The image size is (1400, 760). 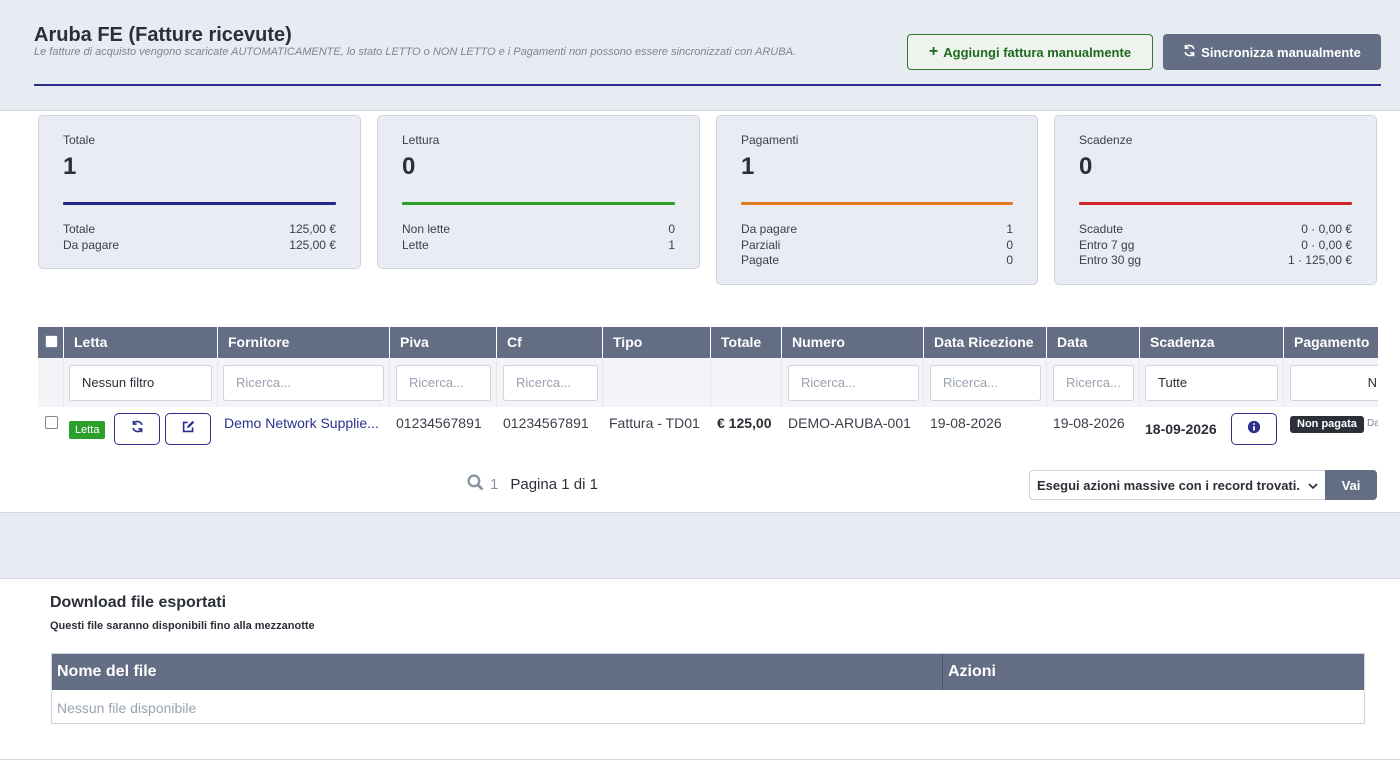 I want to click on edit-icon, so click(x=188, y=429).